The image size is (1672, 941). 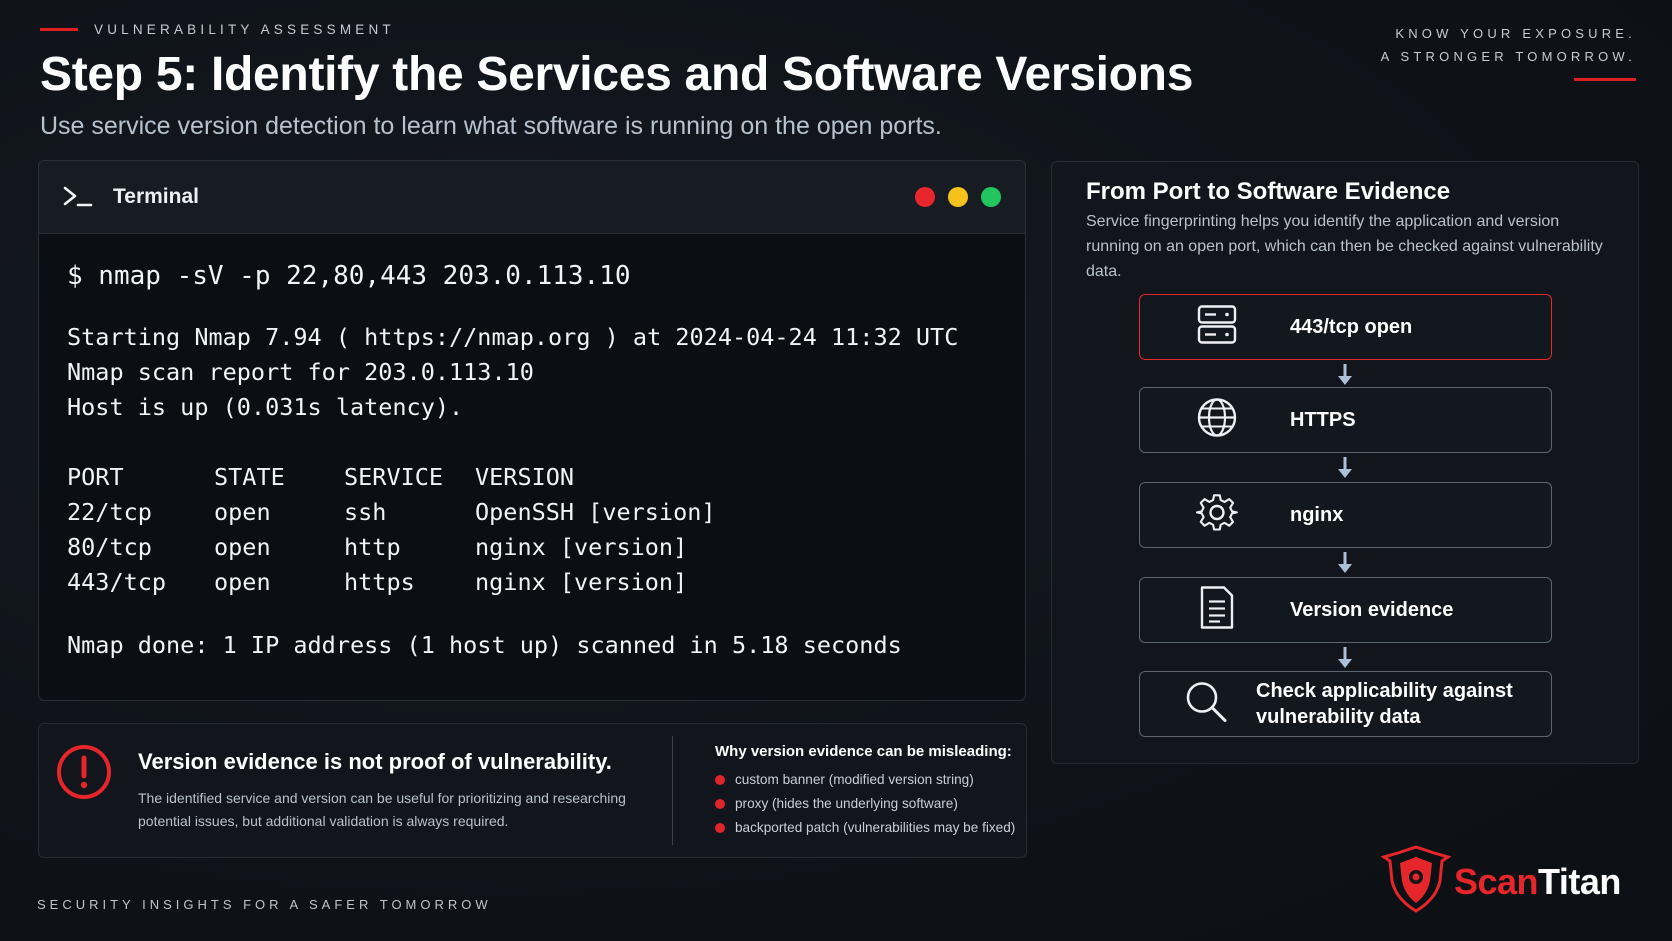 I want to click on document-icon, so click(x=1217, y=610).